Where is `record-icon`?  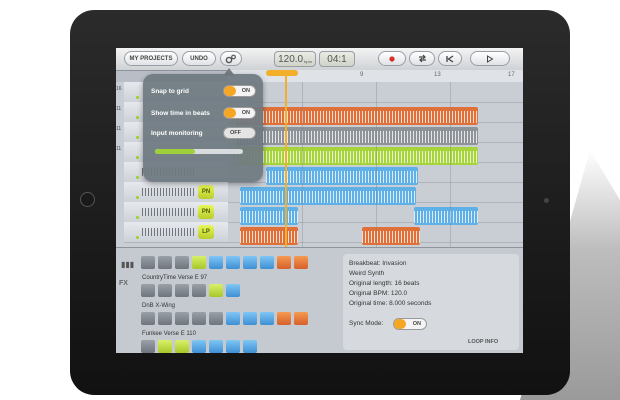
record-icon is located at coordinates (392, 58).